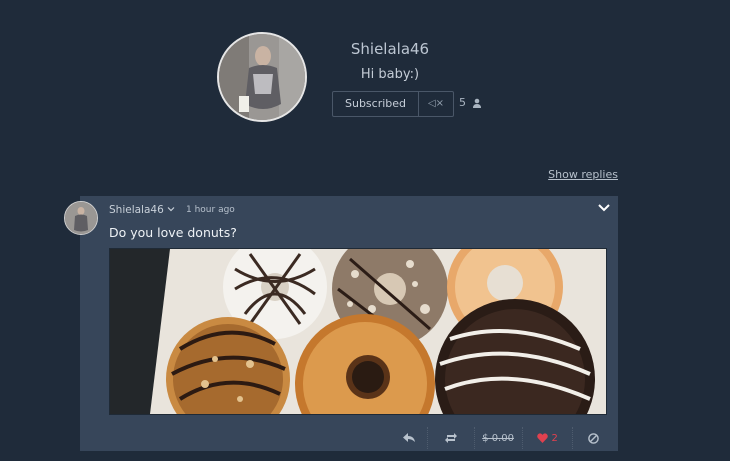  Describe the element at coordinates (376, 104) in the screenshot. I see `subscribed-button: Subscribed` at that location.